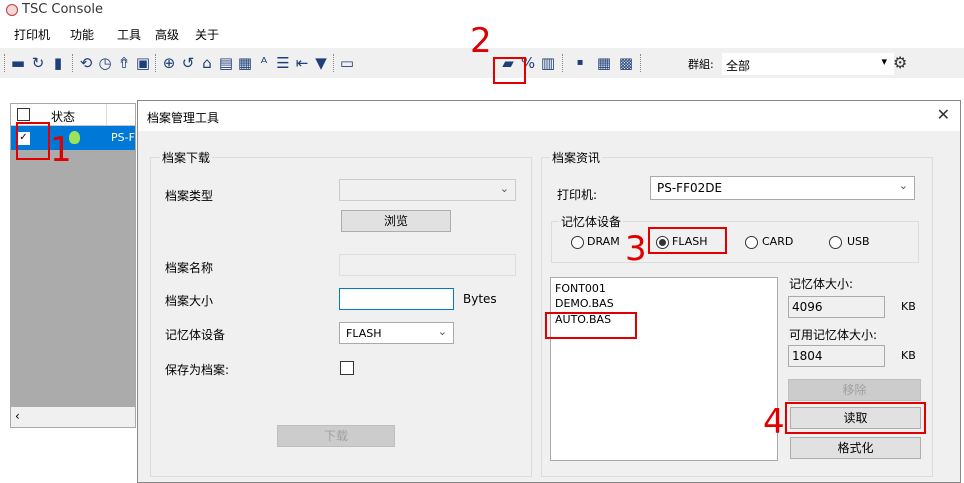 The width and height of the screenshot is (964, 483). Describe the element at coordinates (63, 9) in the screenshot. I see `app-title: TSC Console` at that location.